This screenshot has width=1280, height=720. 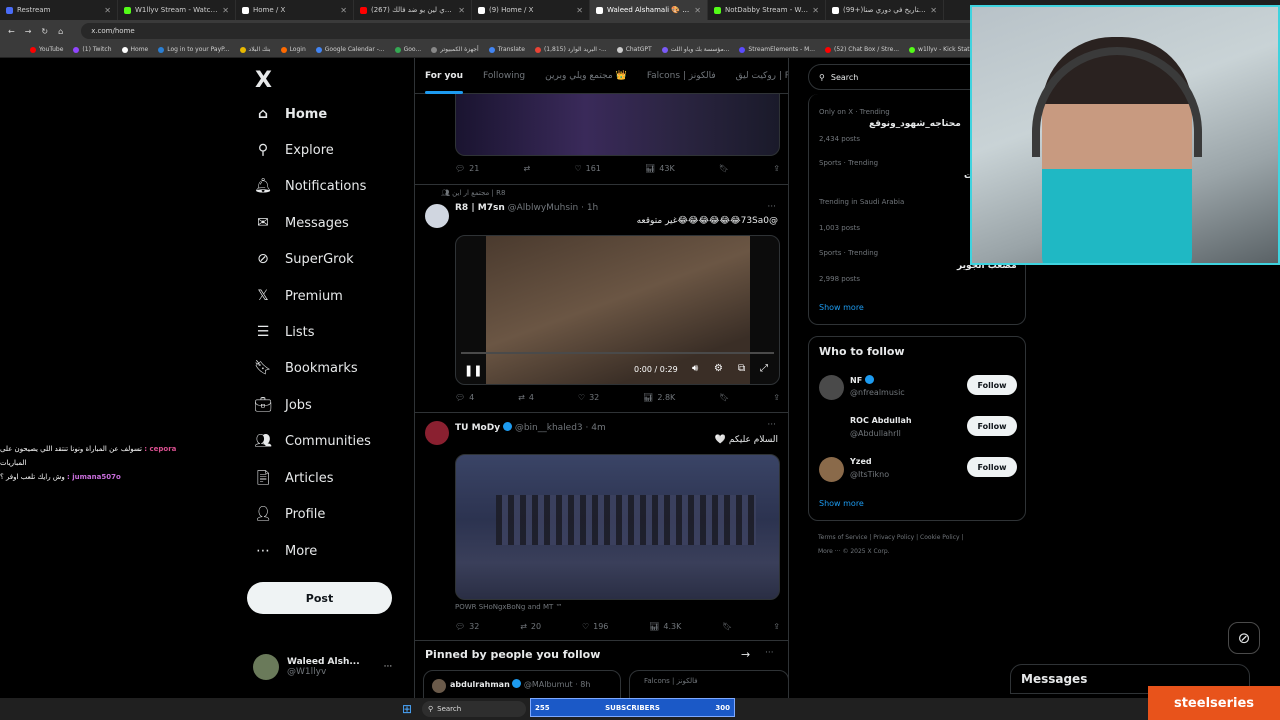 I want to click on taskbar-search: ⚲ Search, so click(x=474, y=709).